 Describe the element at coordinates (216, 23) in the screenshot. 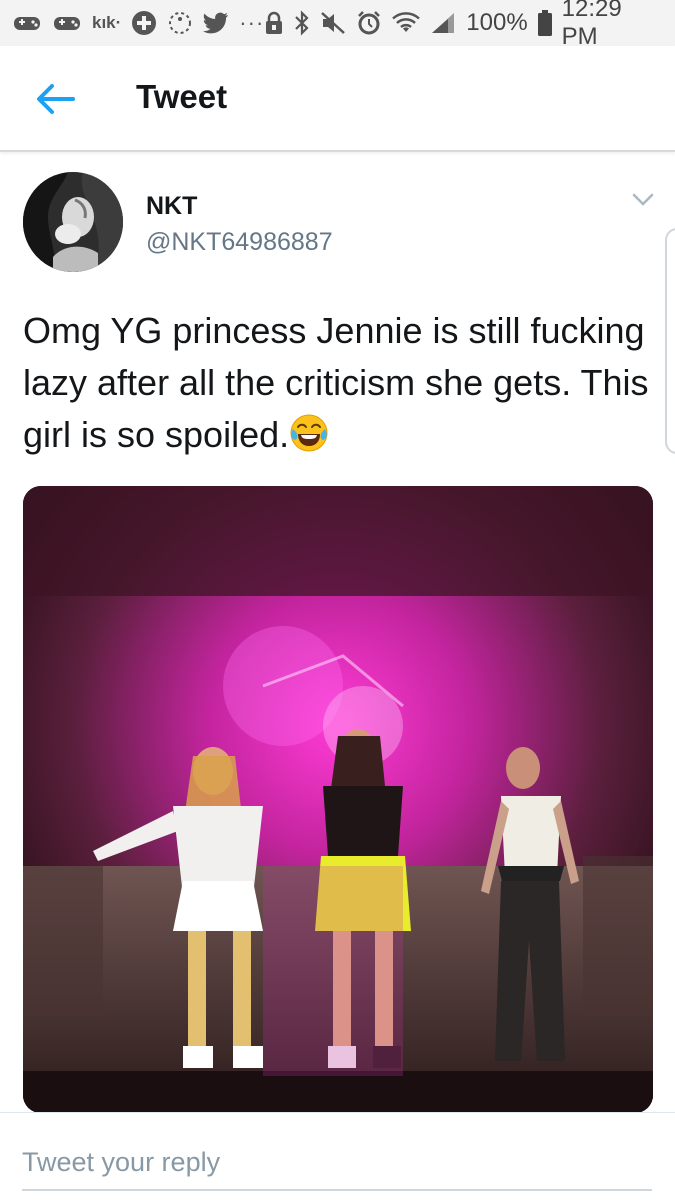

I see `twitter-icon` at that location.